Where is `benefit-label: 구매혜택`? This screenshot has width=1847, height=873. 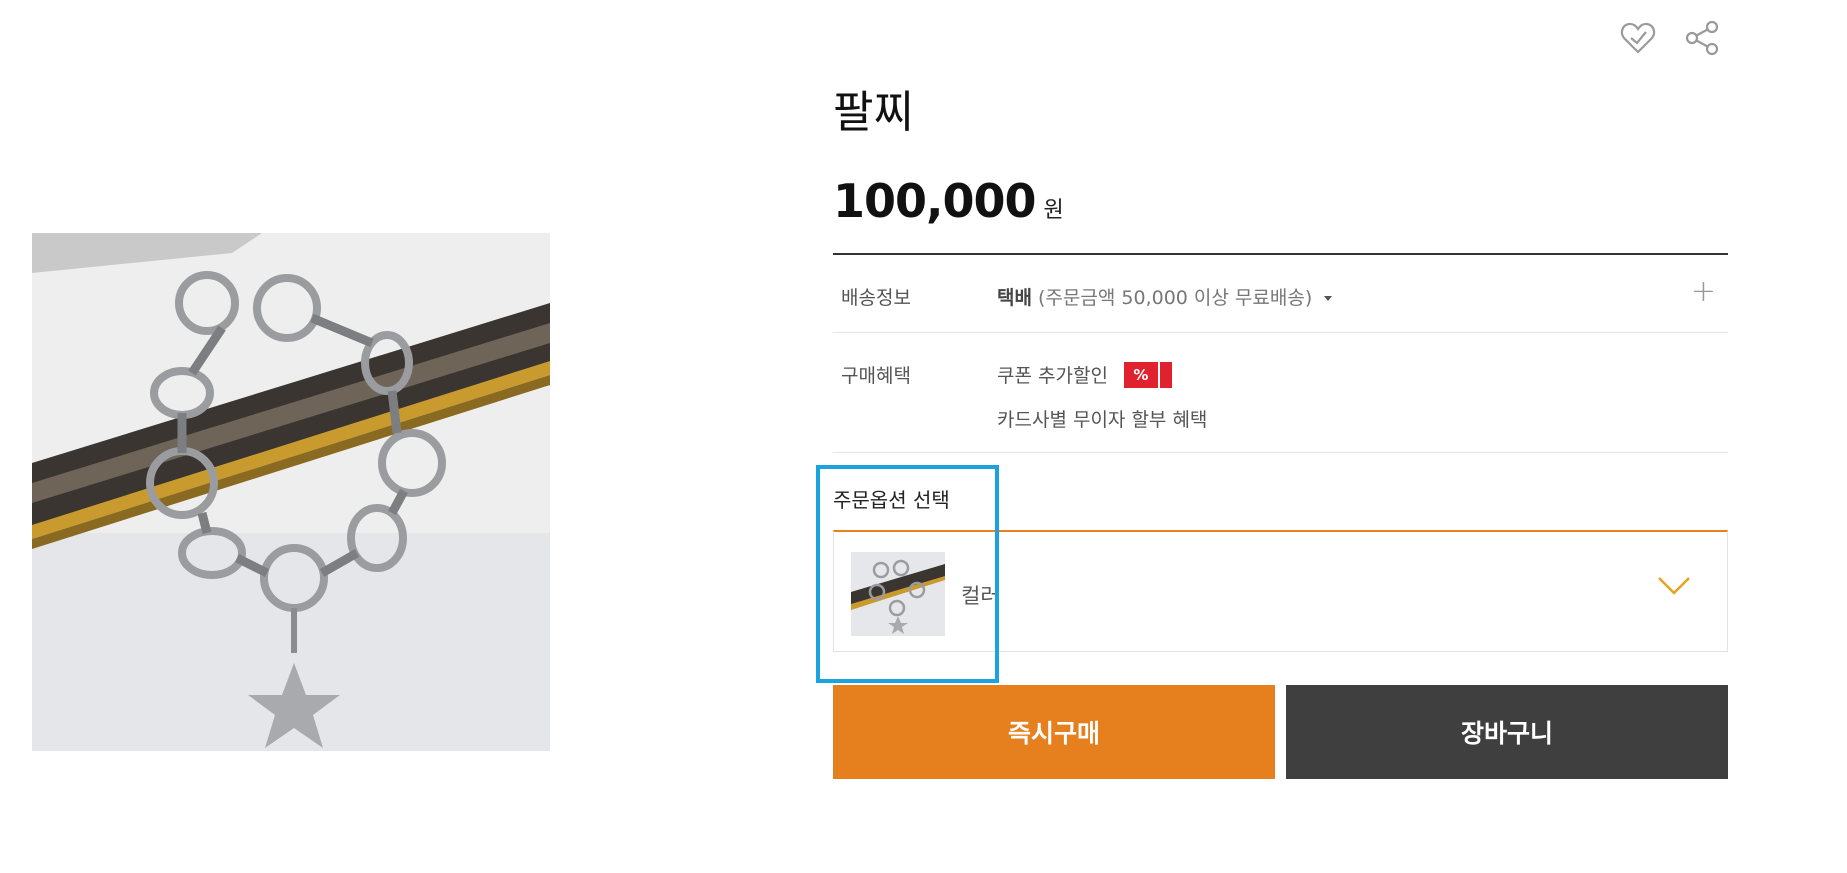 benefit-label: 구매혜택 is located at coordinates (876, 376).